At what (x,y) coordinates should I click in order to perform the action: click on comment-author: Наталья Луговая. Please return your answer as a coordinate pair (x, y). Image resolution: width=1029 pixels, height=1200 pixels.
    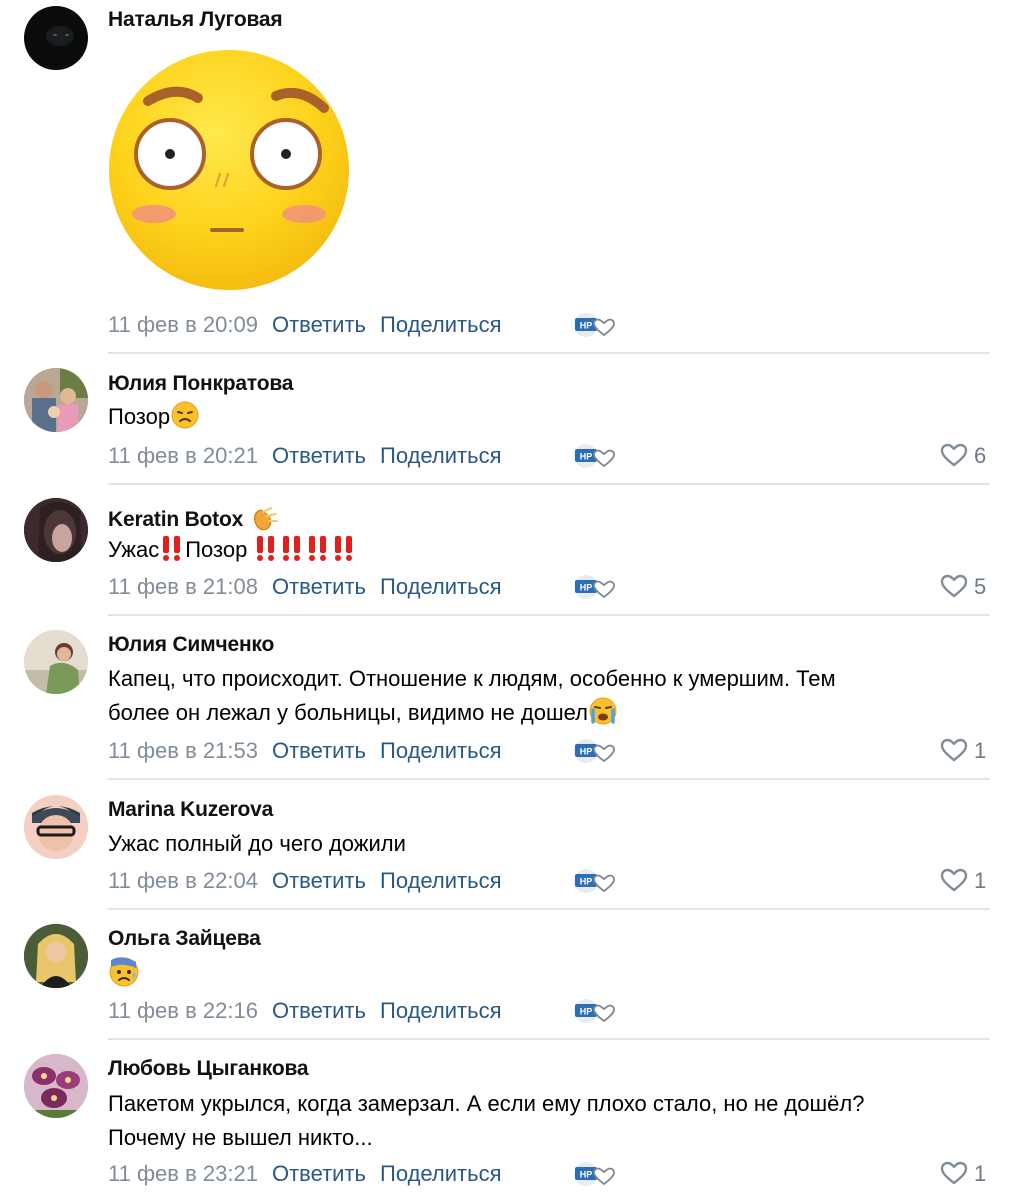
    Looking at the image, I should click on (195, 20).